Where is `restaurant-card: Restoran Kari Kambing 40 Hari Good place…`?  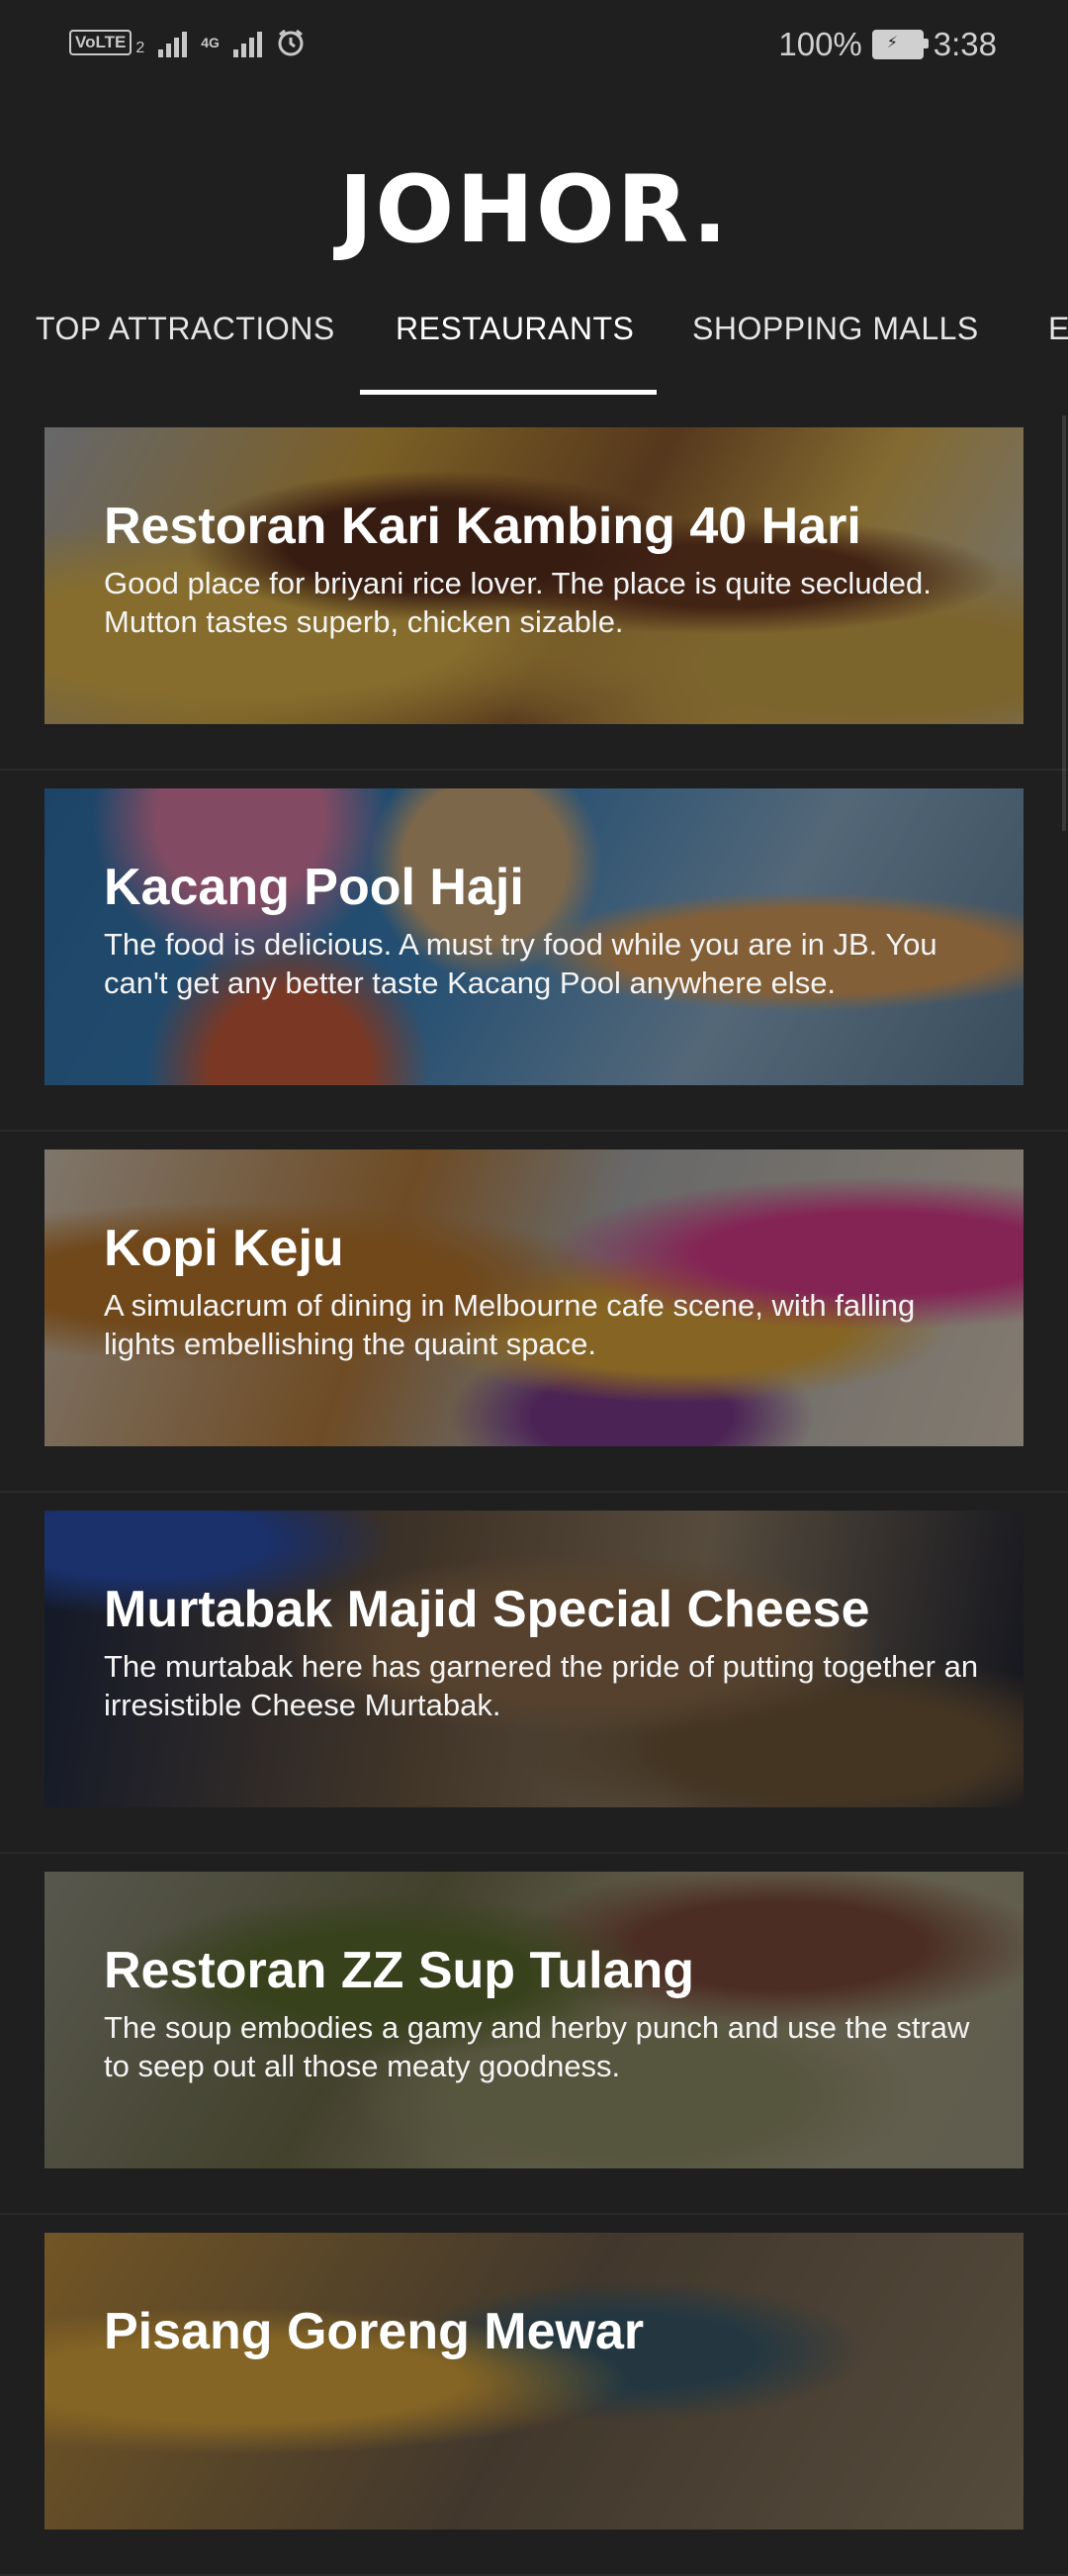
restaurant-card: Restoran Kari Kambing 40 Hari Good place… is located at coordinates (534, 575).